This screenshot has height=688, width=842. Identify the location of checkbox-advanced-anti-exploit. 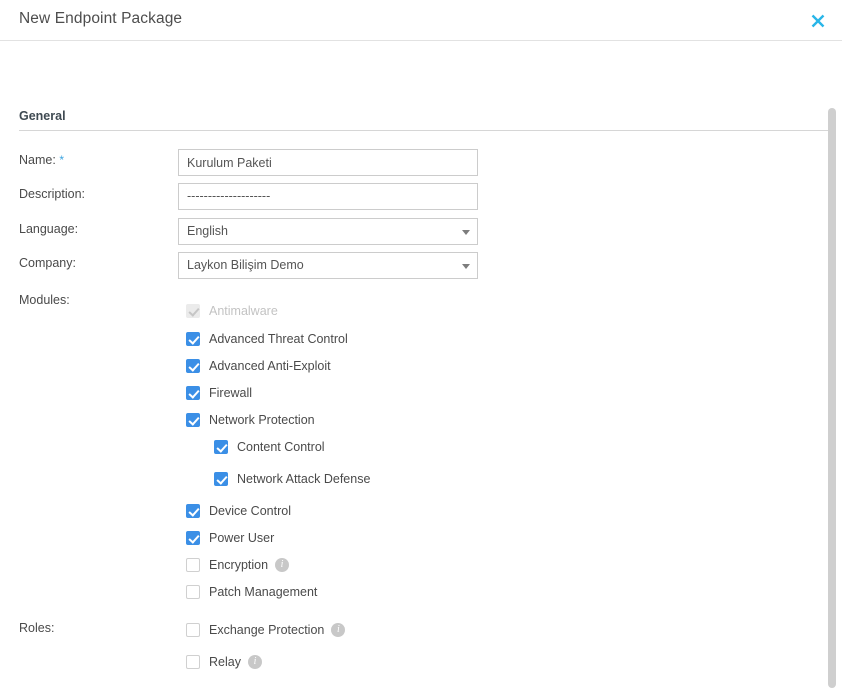
(193, 366).